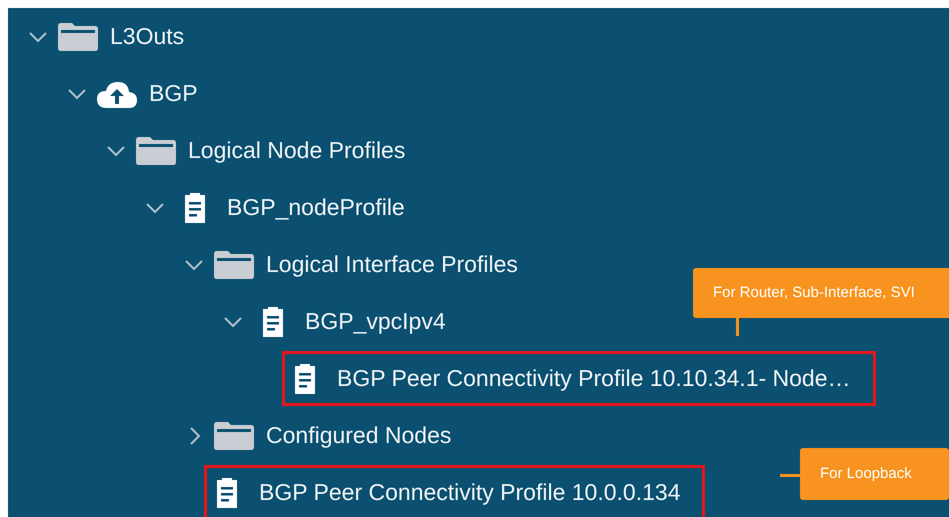 The width and height of the screenshot is (949, 517). What do you see at coordinates (297, 151) in the screenshot?
I see `tree-label: Logical Node Profiles` at bounding box center [297, 151].